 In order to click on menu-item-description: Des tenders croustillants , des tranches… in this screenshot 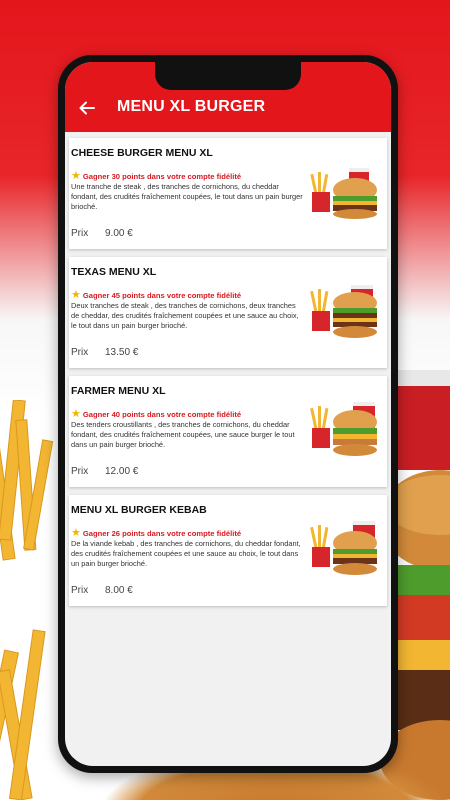, I will do `click(183, 434)`.